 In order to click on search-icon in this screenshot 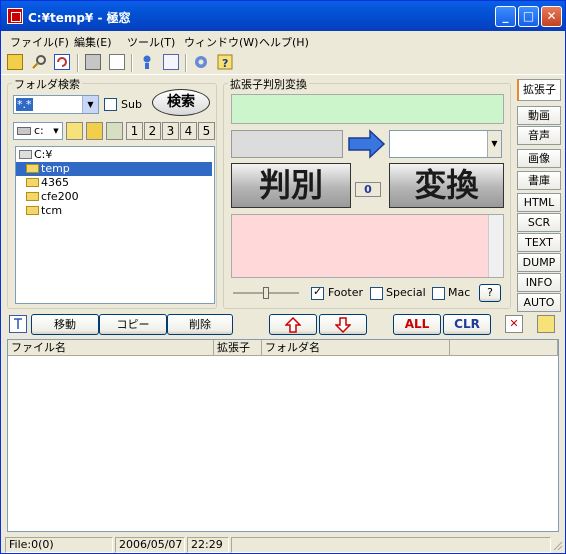, I will do `click(39, 62)`.